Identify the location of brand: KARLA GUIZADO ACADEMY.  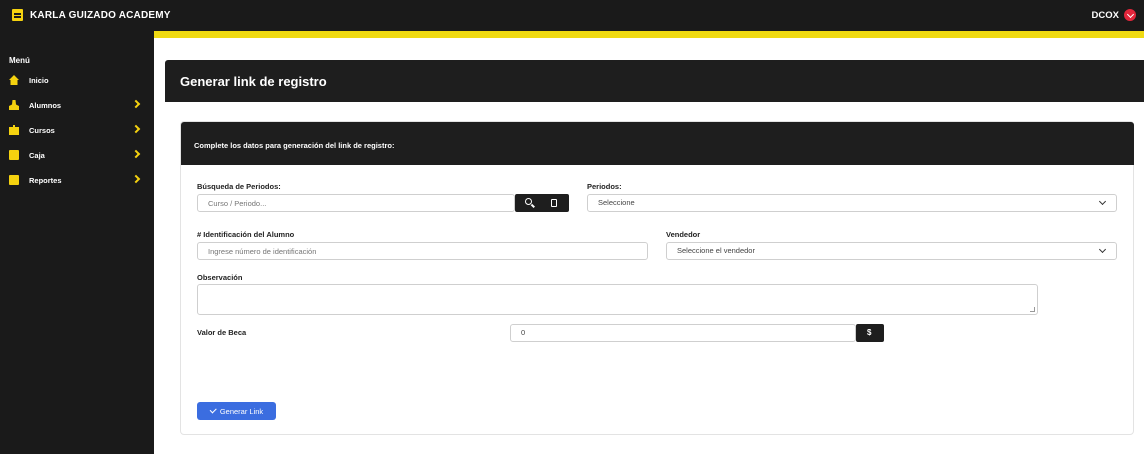
(91, 15).